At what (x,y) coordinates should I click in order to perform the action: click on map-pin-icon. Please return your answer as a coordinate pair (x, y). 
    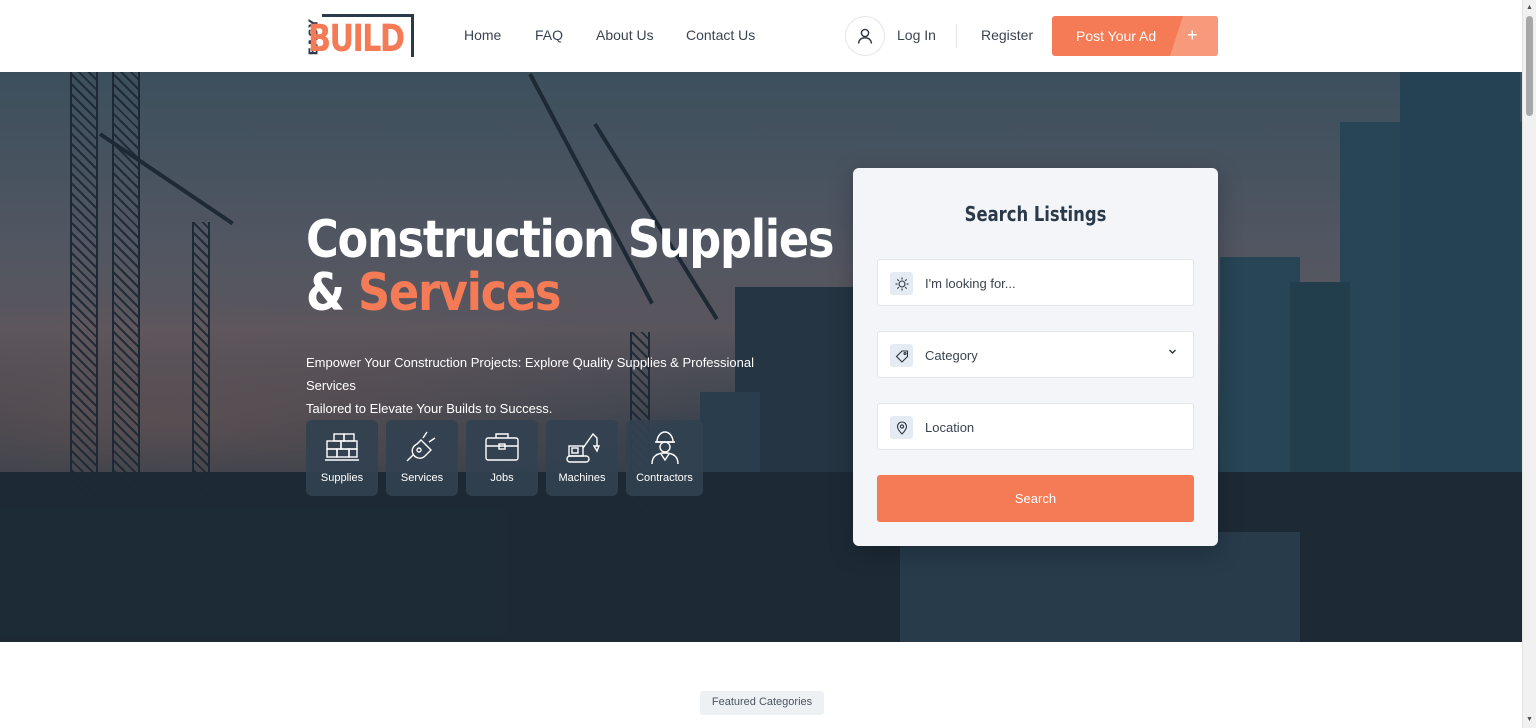
    Looking at the image, I should click on (901, 427).